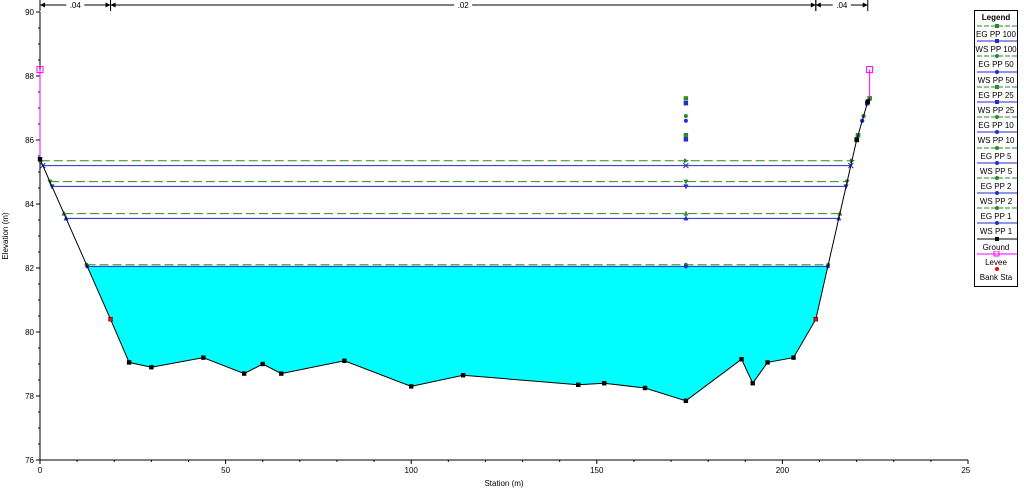 This screenshot has height=489, width=1024. What do you see at coordinates (996, 61) in the screenshot?
I see `legend-entry: EG PP 50` at bounding box center [996, 61].